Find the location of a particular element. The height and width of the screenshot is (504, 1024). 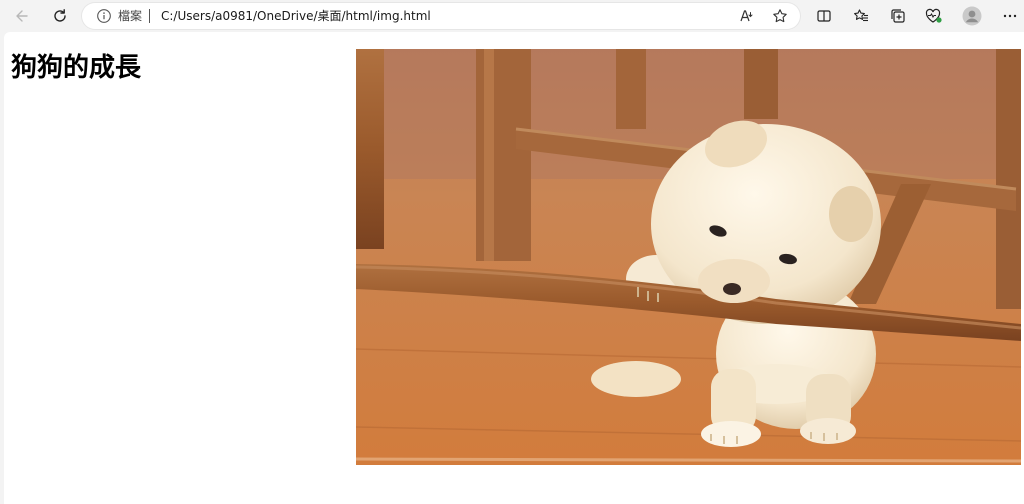

read-aloud-icon is located at coordinates (747, 16).